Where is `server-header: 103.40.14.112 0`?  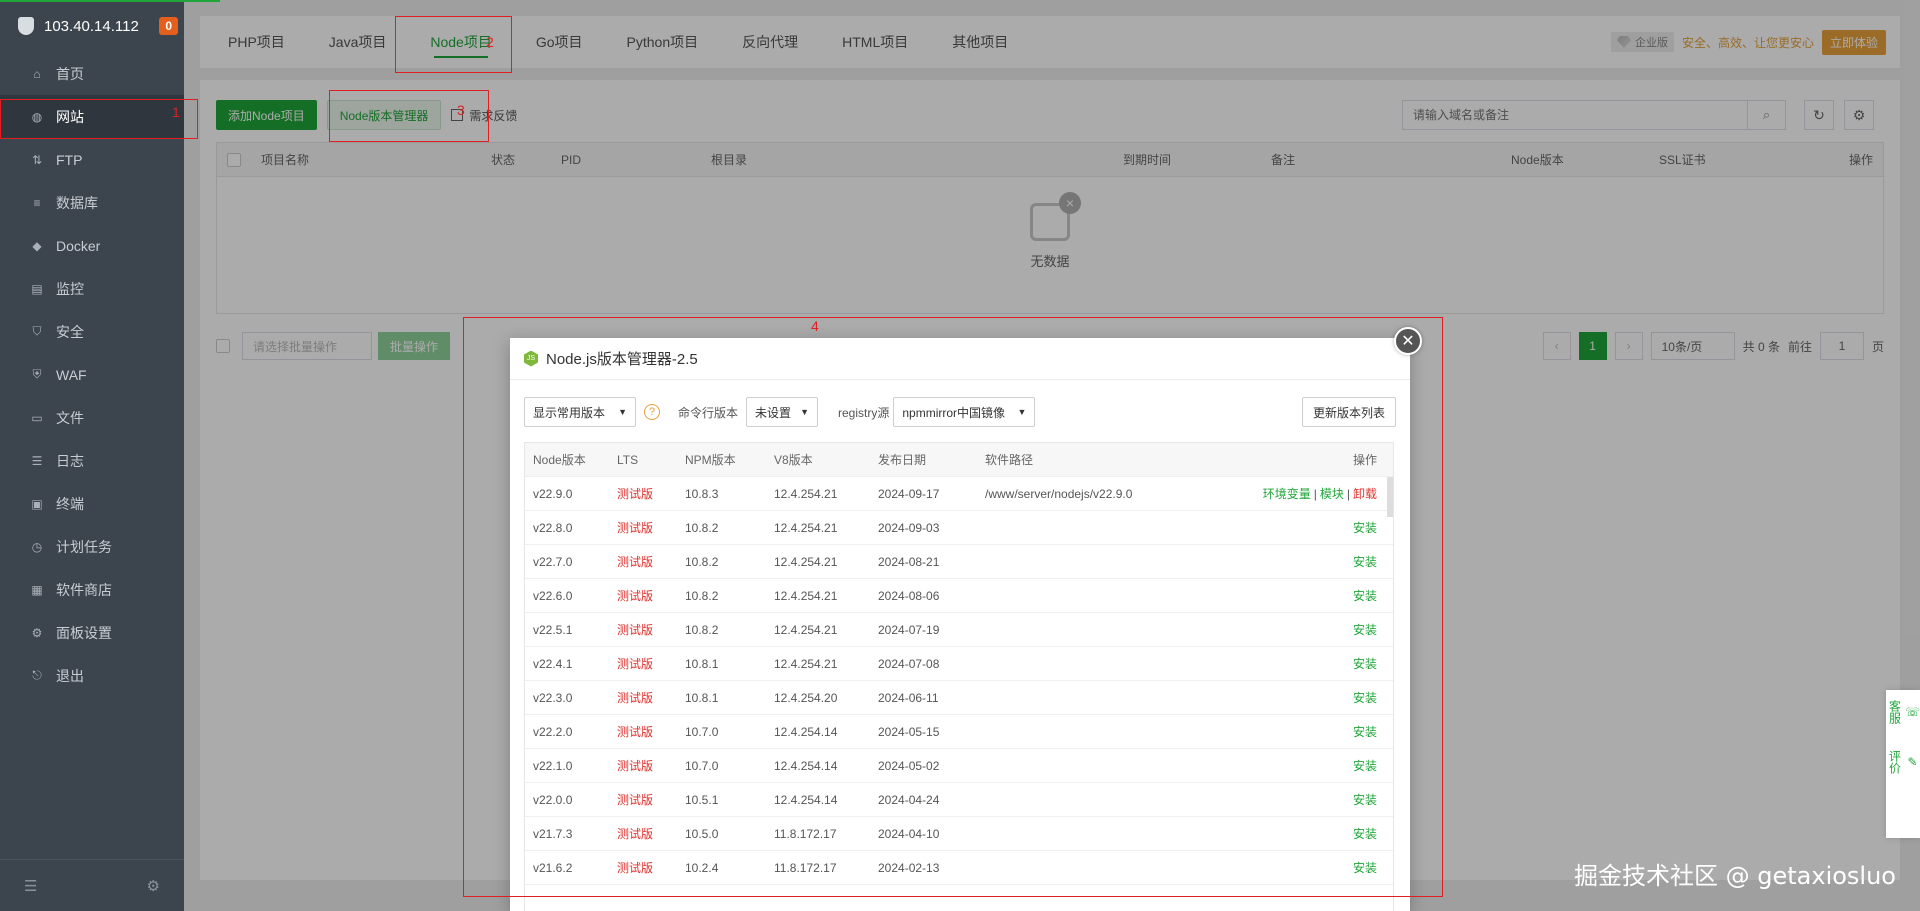 server-header: 103.40.14.112 0 is located at coordinates (92, 26).